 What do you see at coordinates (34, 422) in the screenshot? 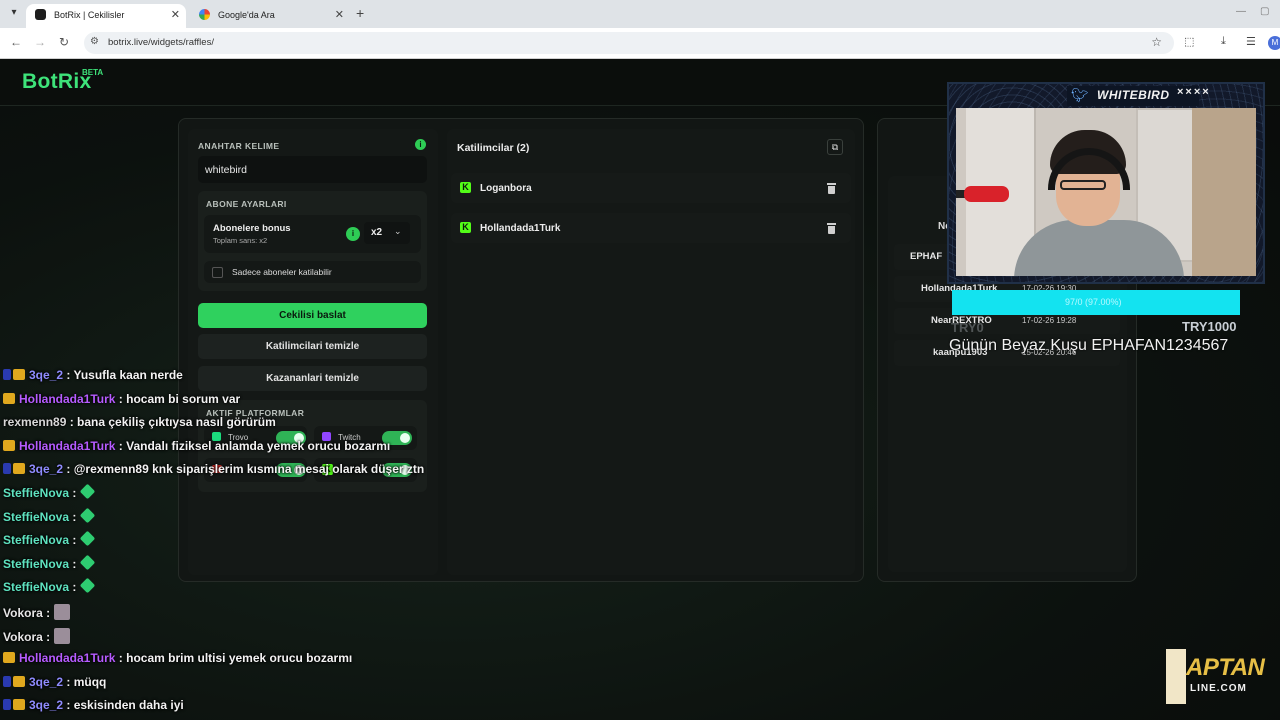
I see `chat-username: rexmenn89` at bounding box center [34, 422].